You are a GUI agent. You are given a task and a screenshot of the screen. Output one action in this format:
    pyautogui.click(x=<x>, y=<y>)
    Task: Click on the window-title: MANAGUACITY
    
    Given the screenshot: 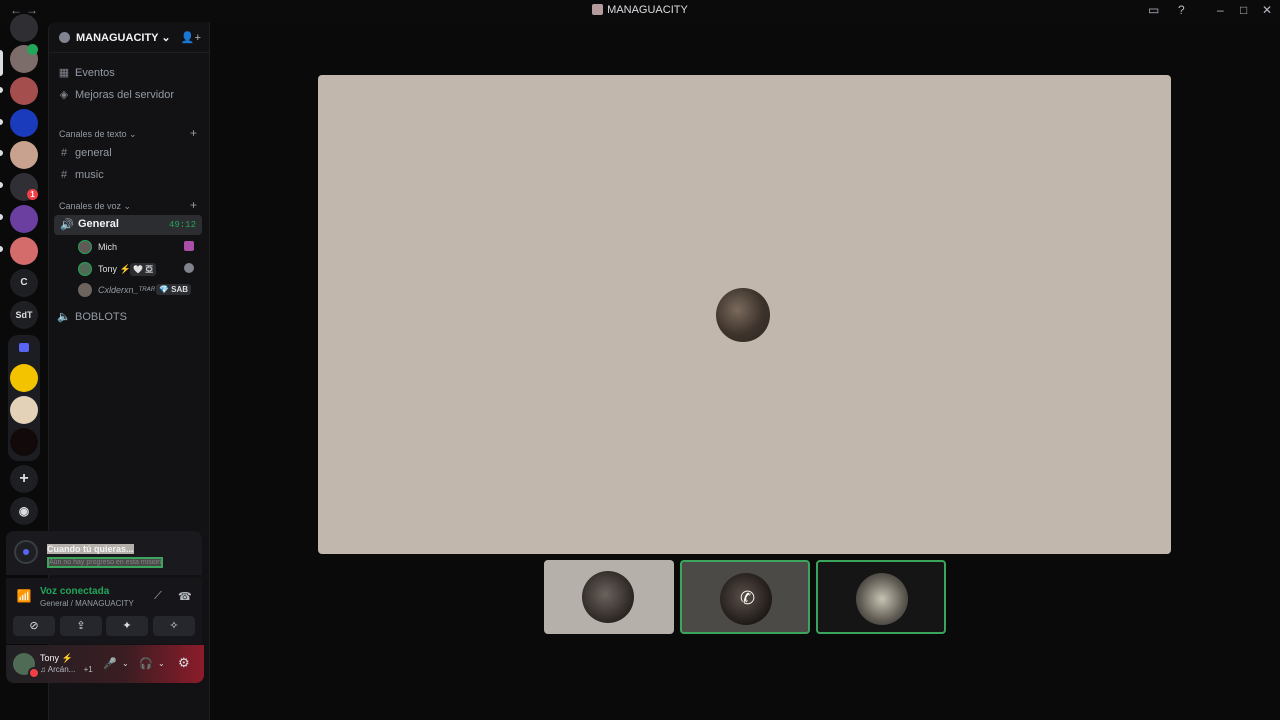 What is the action you would take?
    pyautogui.click(x=640, y=10)
    